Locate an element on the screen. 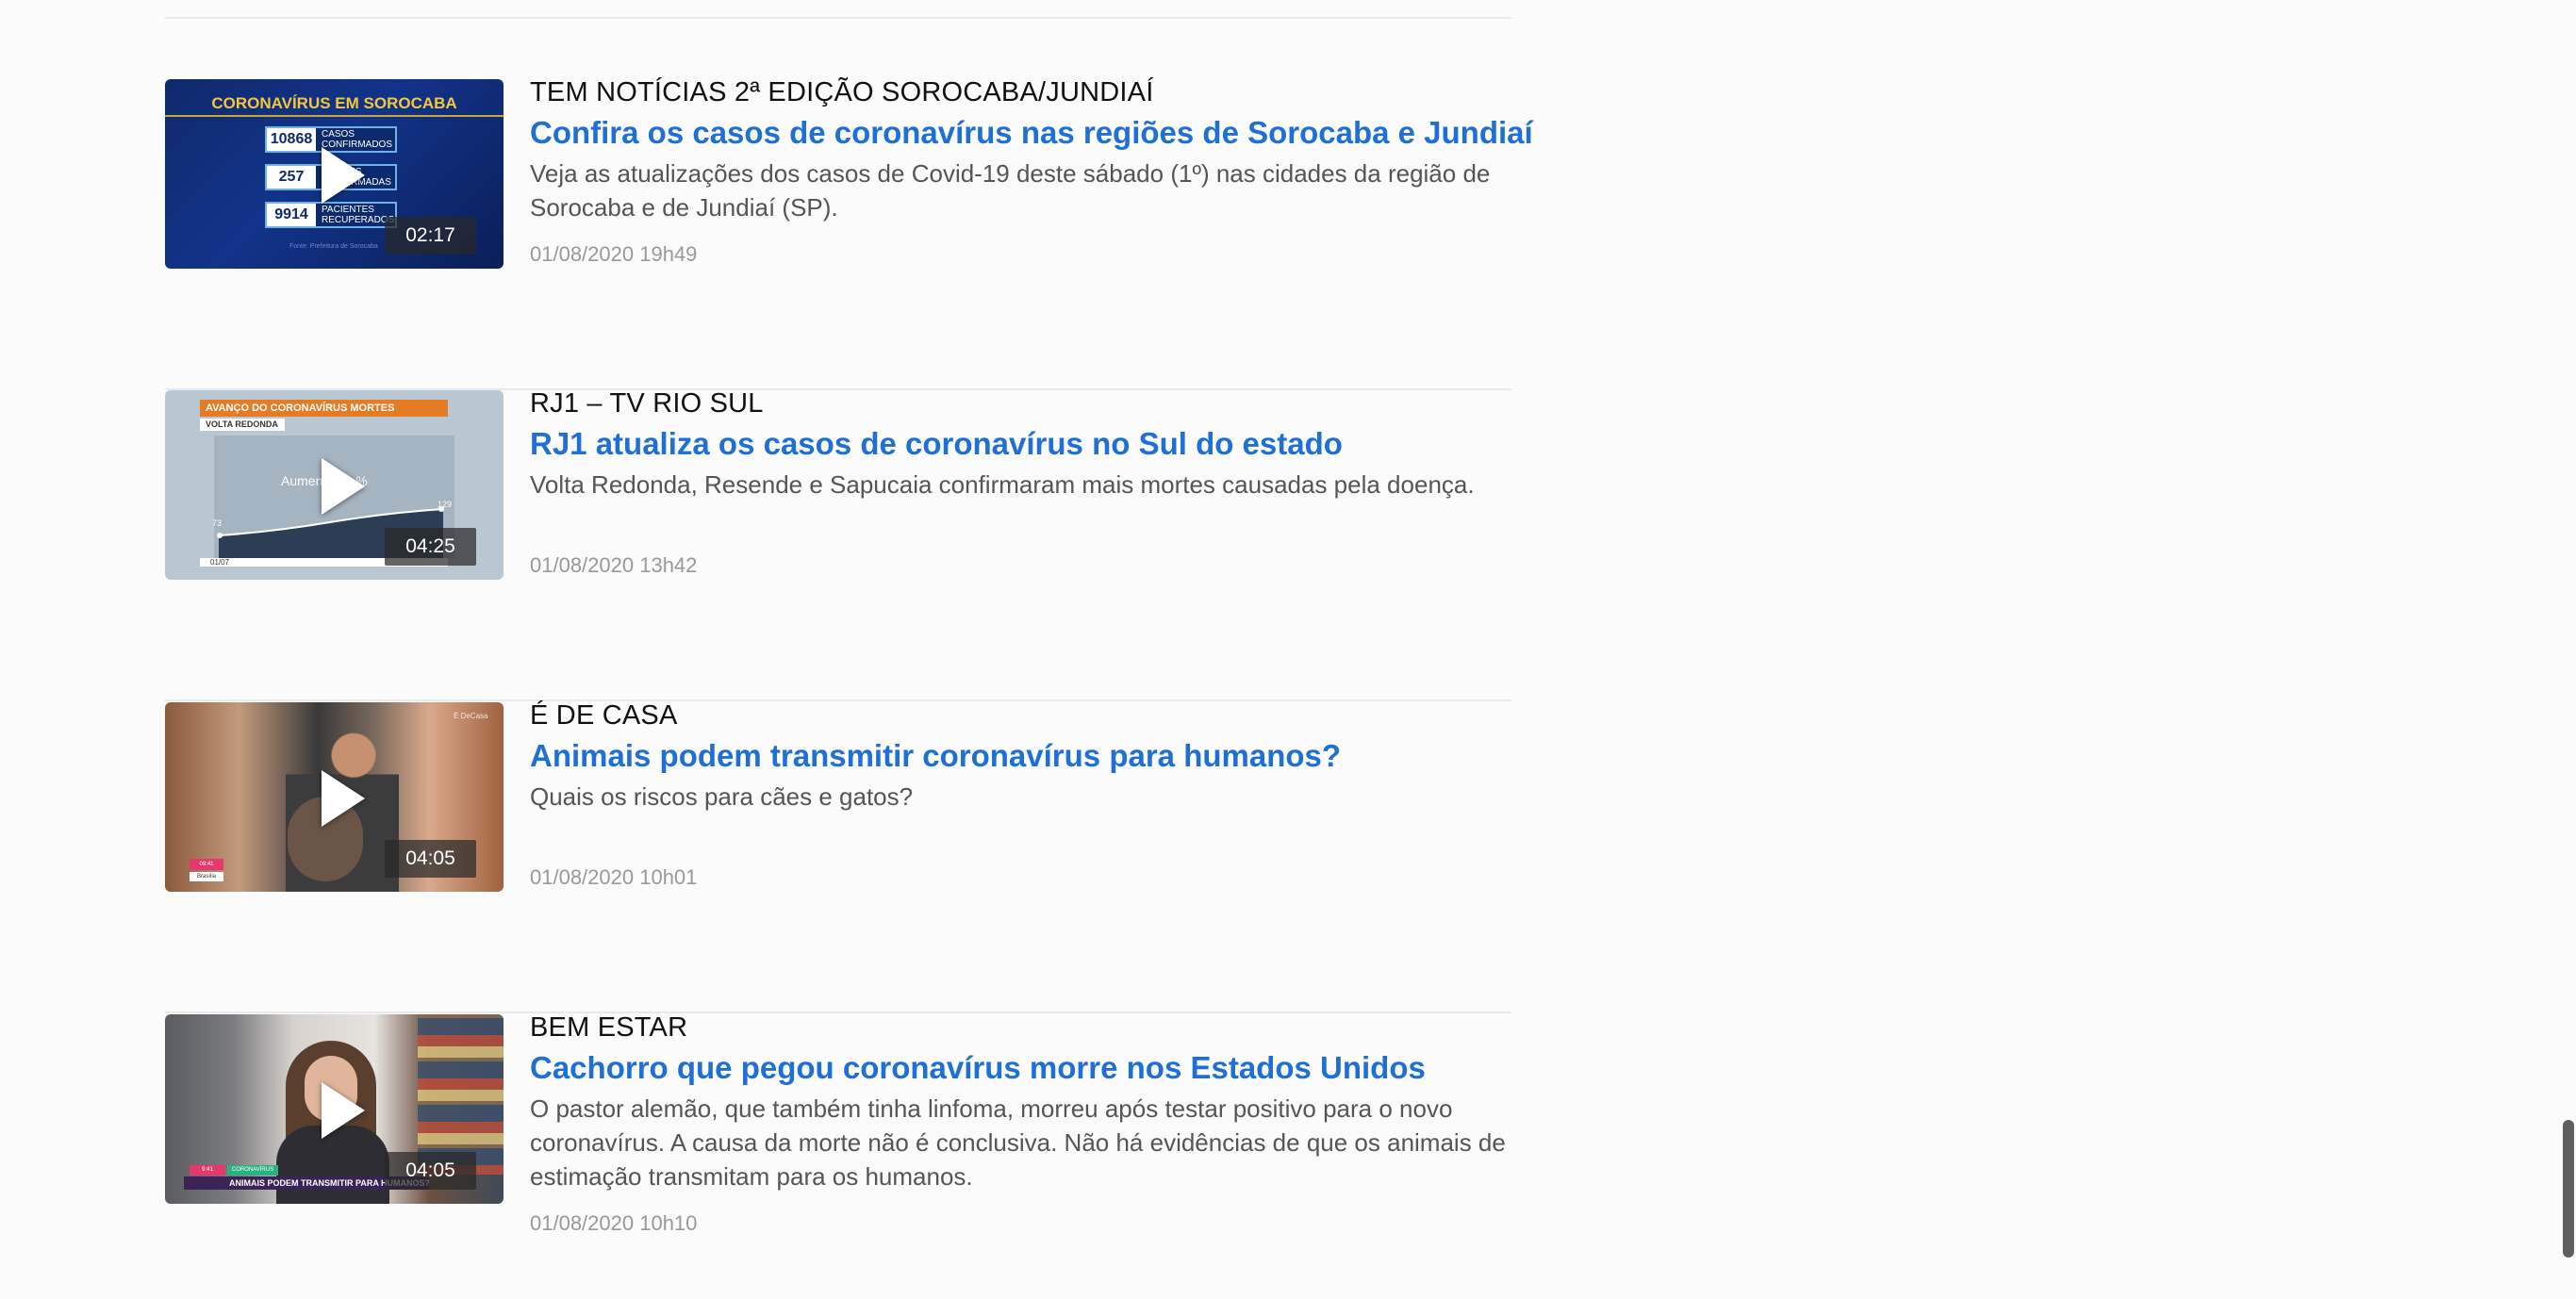 The image size is (2576, 1299). chart-axis-label: 01/07 is located at coordinates (220, 562).